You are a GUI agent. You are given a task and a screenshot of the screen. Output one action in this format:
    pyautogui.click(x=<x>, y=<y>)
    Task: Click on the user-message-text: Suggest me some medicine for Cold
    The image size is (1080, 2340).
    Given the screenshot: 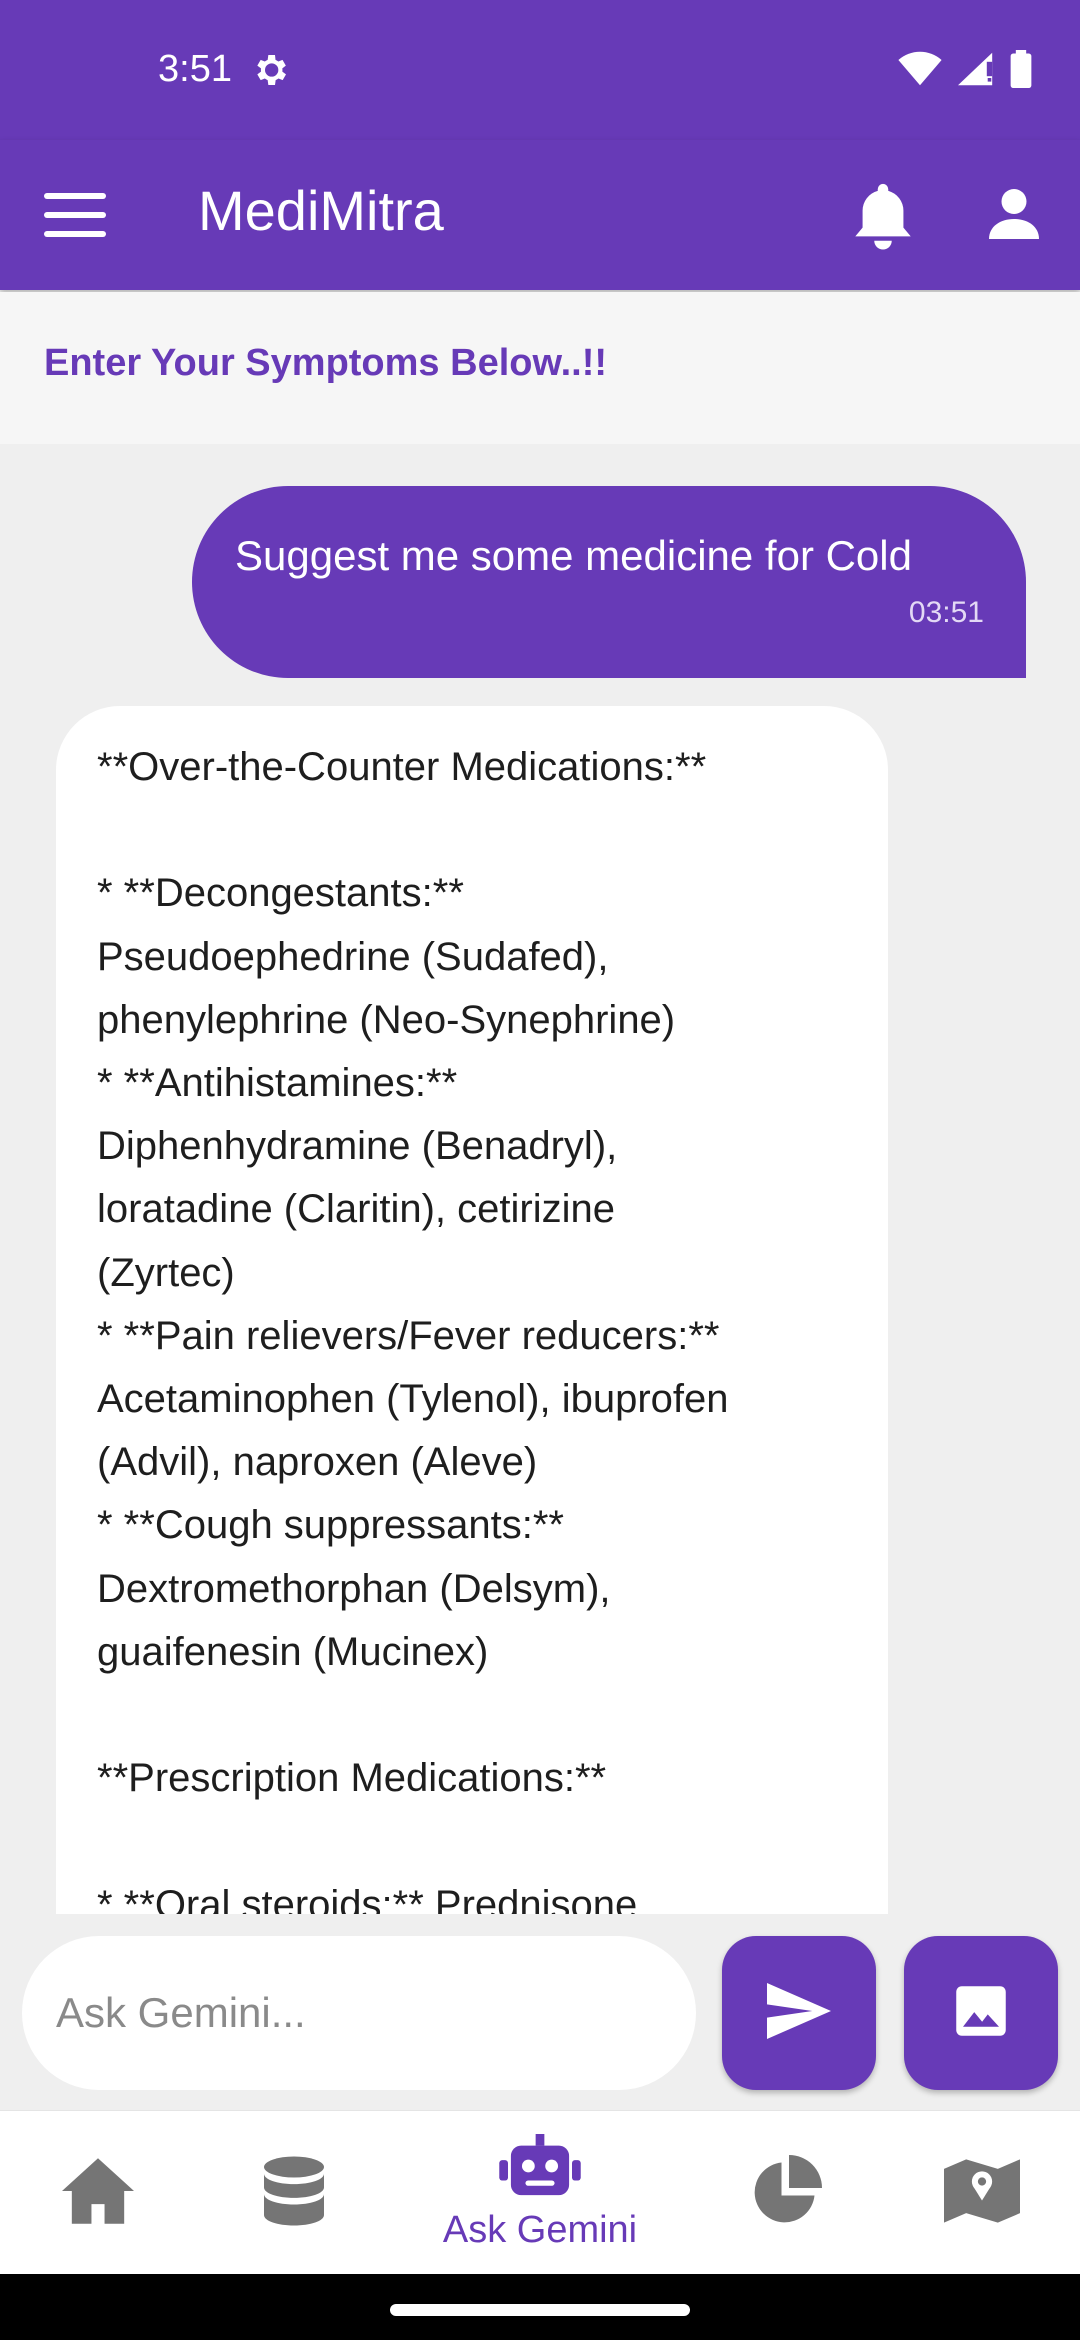 What is the action you would take?
    pyautogui.click(x=573, y=555)
    